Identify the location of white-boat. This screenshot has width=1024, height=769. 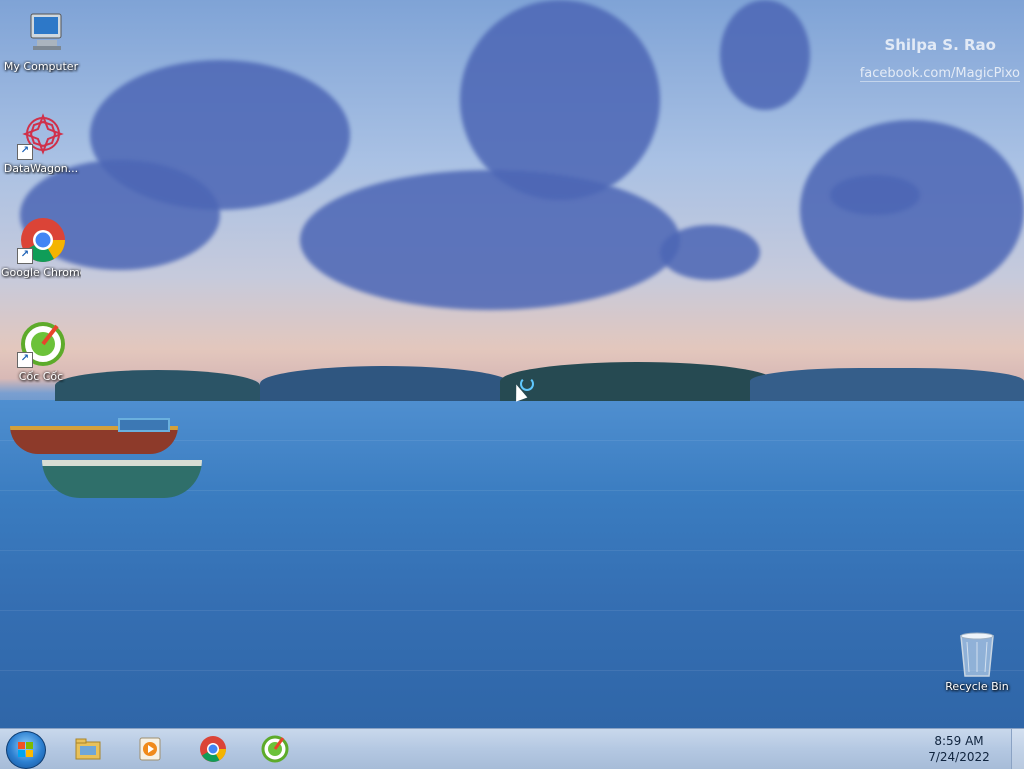
(122, 479).